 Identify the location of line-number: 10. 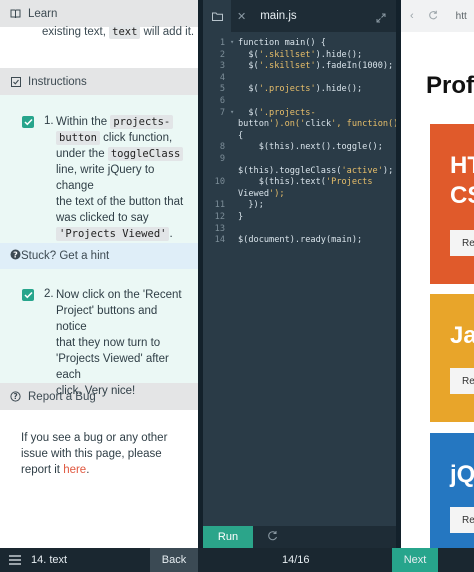
(219, 182).